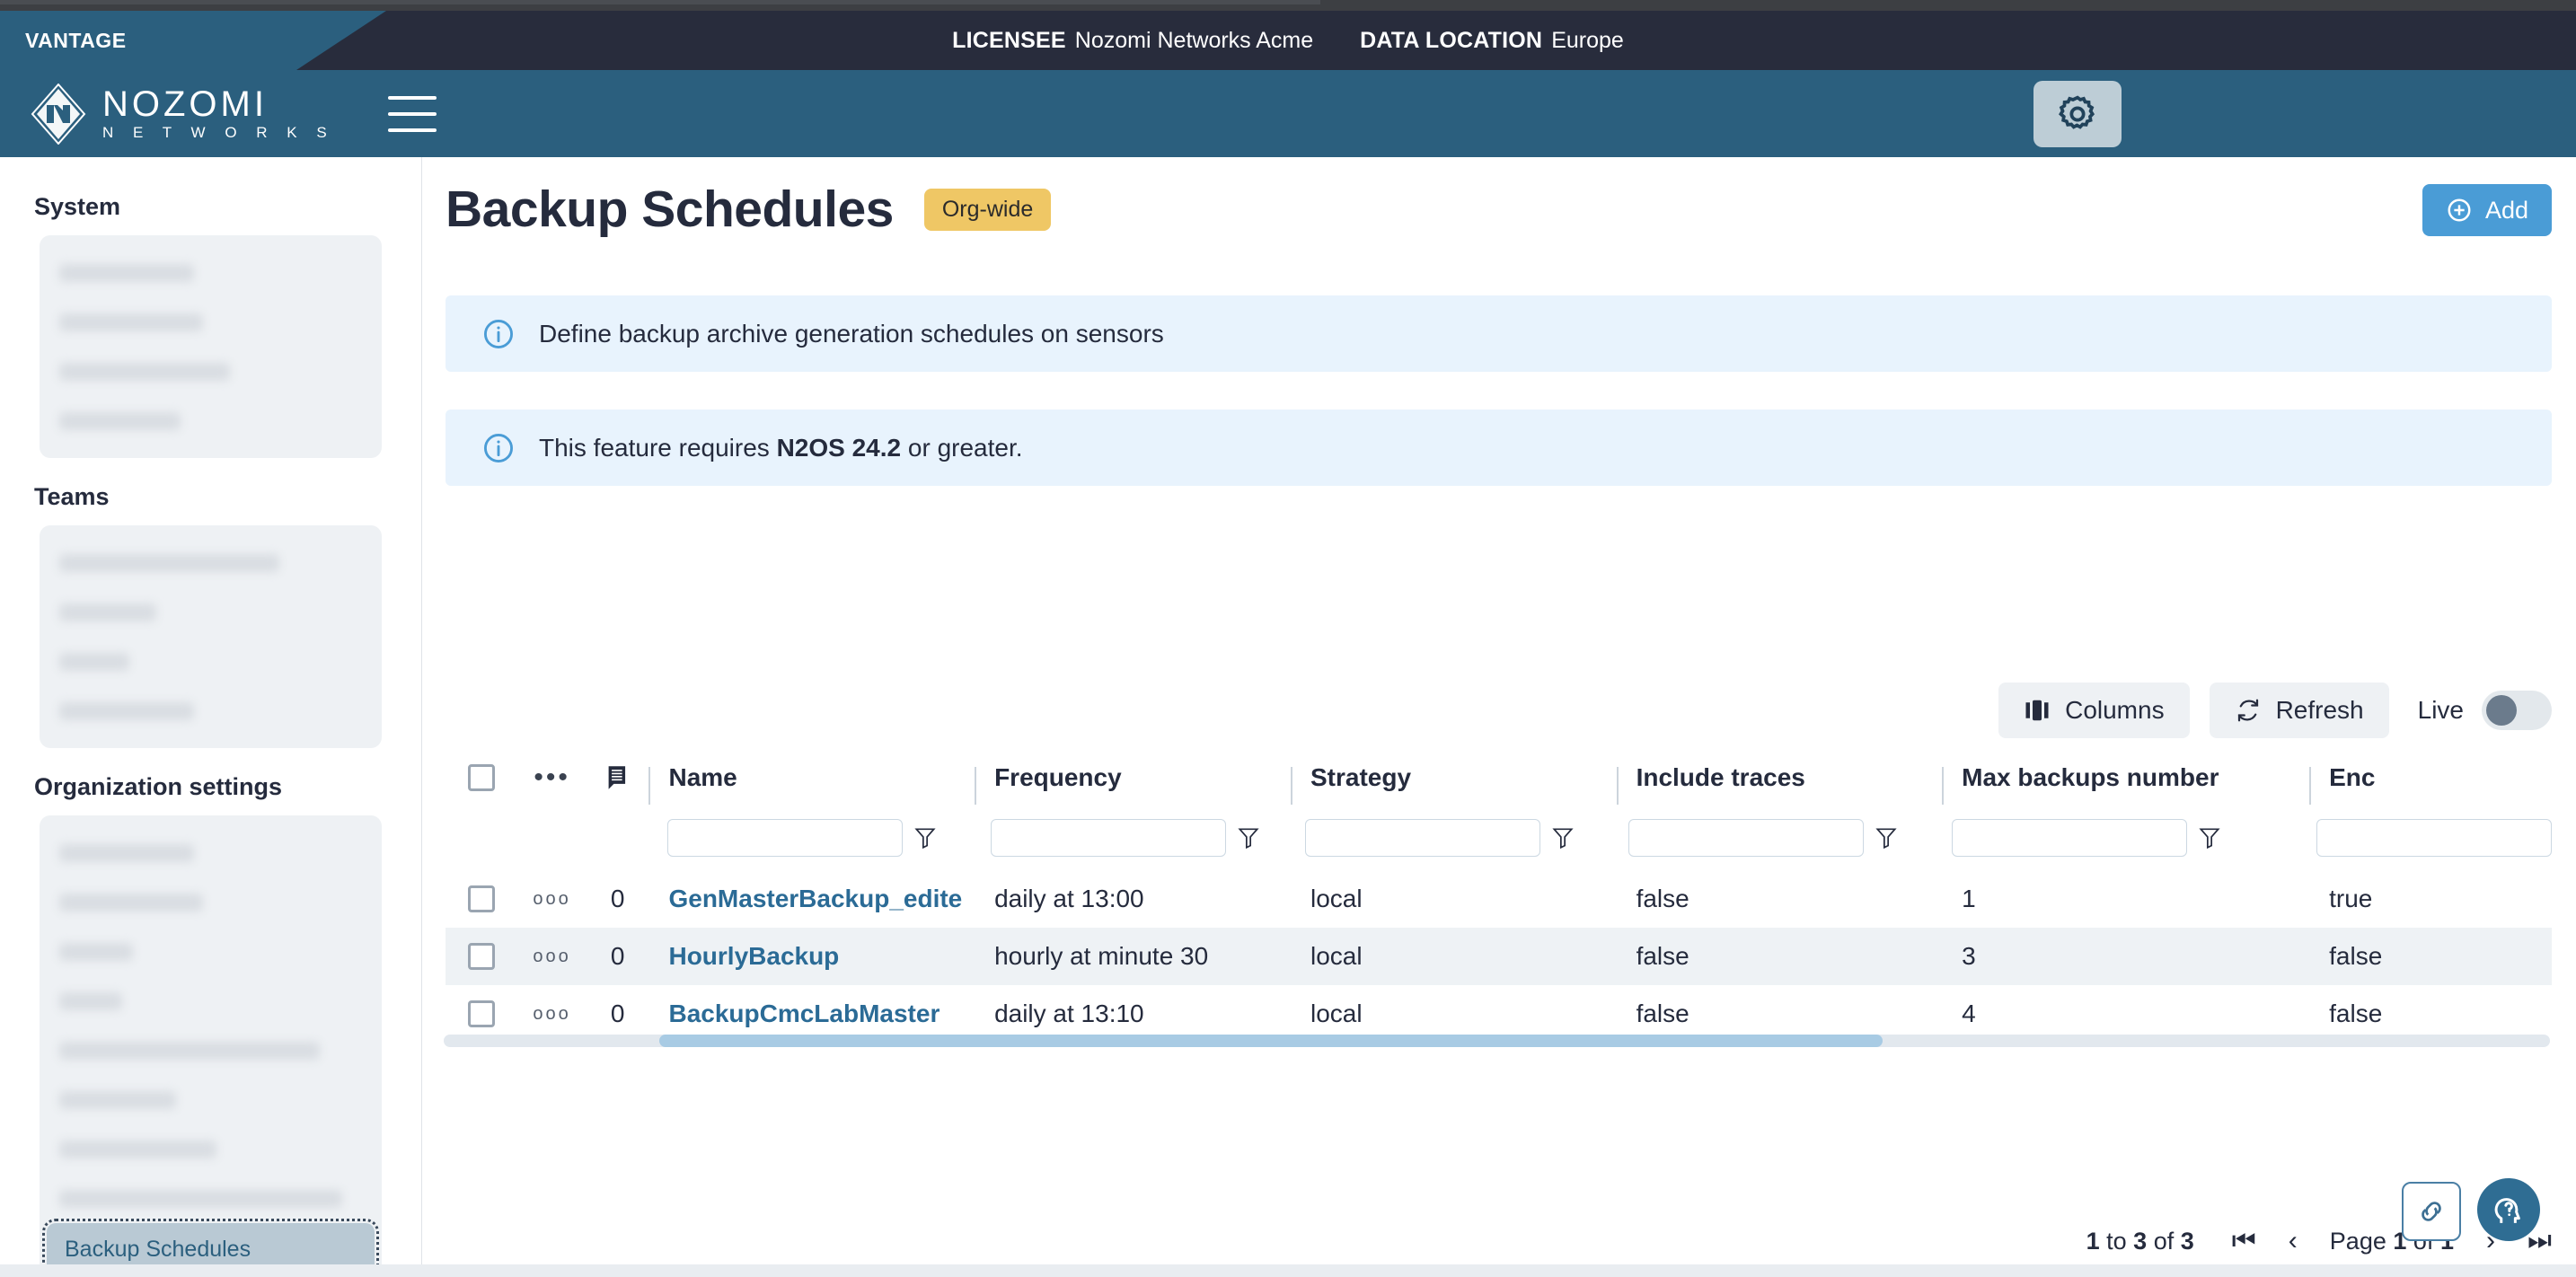 The height and width of the screenshot is (1277, 2576). I want to click on previous-page-button: ‹, so click(2293, 1241).